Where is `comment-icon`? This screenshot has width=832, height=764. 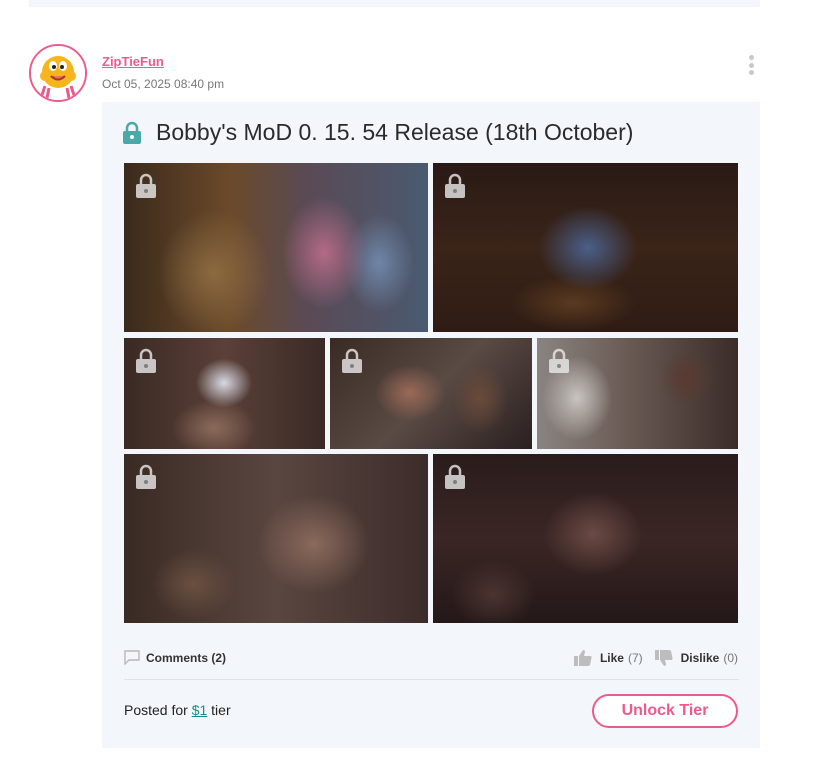 comment-icon is located at coordinates (132, 657).